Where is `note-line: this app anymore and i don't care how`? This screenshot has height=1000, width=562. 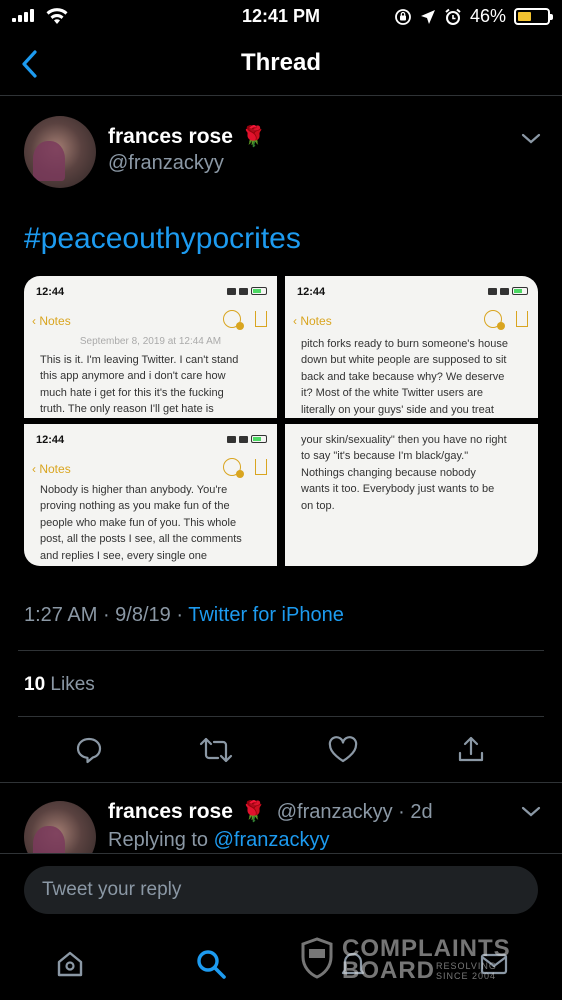 note-line: this app anymore and i don't care how is located at coordinates (133, 376).